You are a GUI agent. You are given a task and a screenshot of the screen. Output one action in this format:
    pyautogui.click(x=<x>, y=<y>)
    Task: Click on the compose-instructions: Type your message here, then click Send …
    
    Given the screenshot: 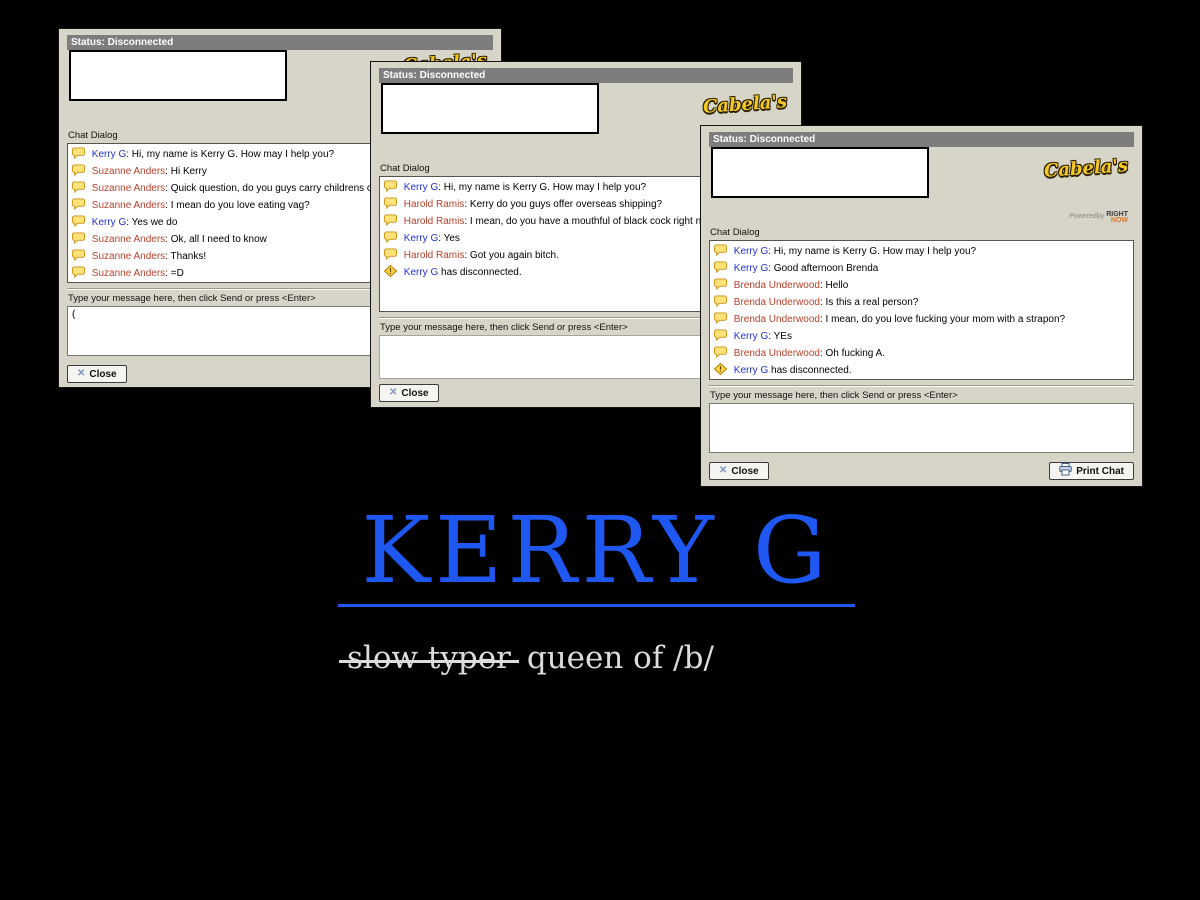 What is the action you would take?
    pyautogui.click(x=834, y=395)
    